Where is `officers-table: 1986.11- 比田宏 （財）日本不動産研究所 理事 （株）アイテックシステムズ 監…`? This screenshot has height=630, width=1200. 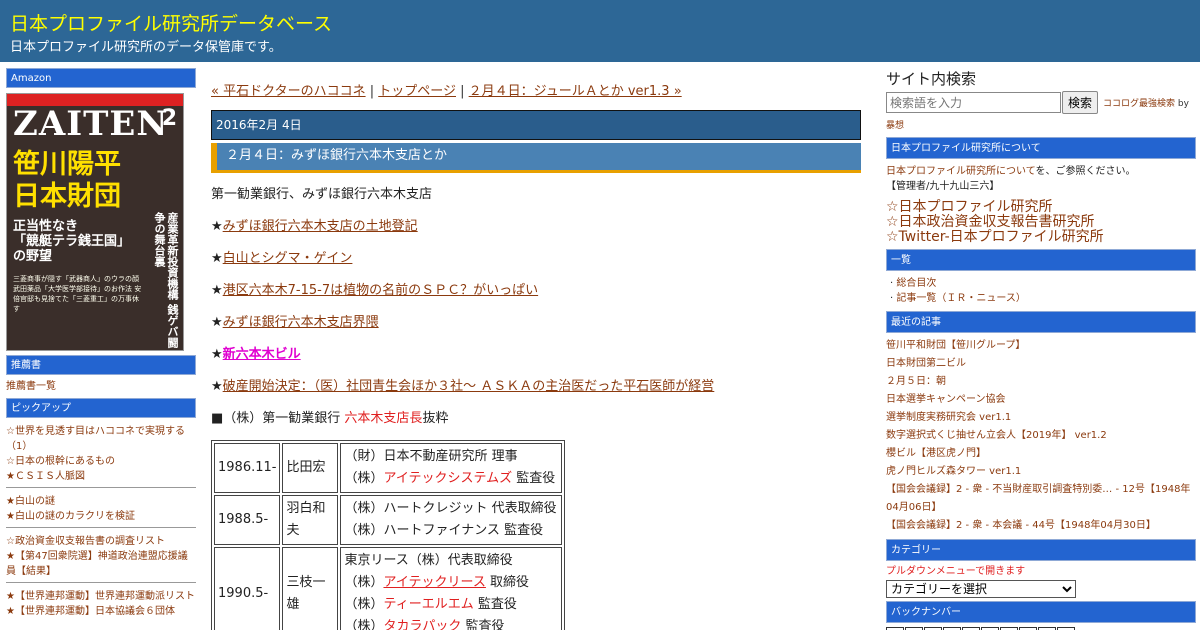 officers-table: 1986.11- 比田宏 （財）日本不動産研究所 理事 （株）アイテックシステムズ 監… is located at coordinates (388, 535).